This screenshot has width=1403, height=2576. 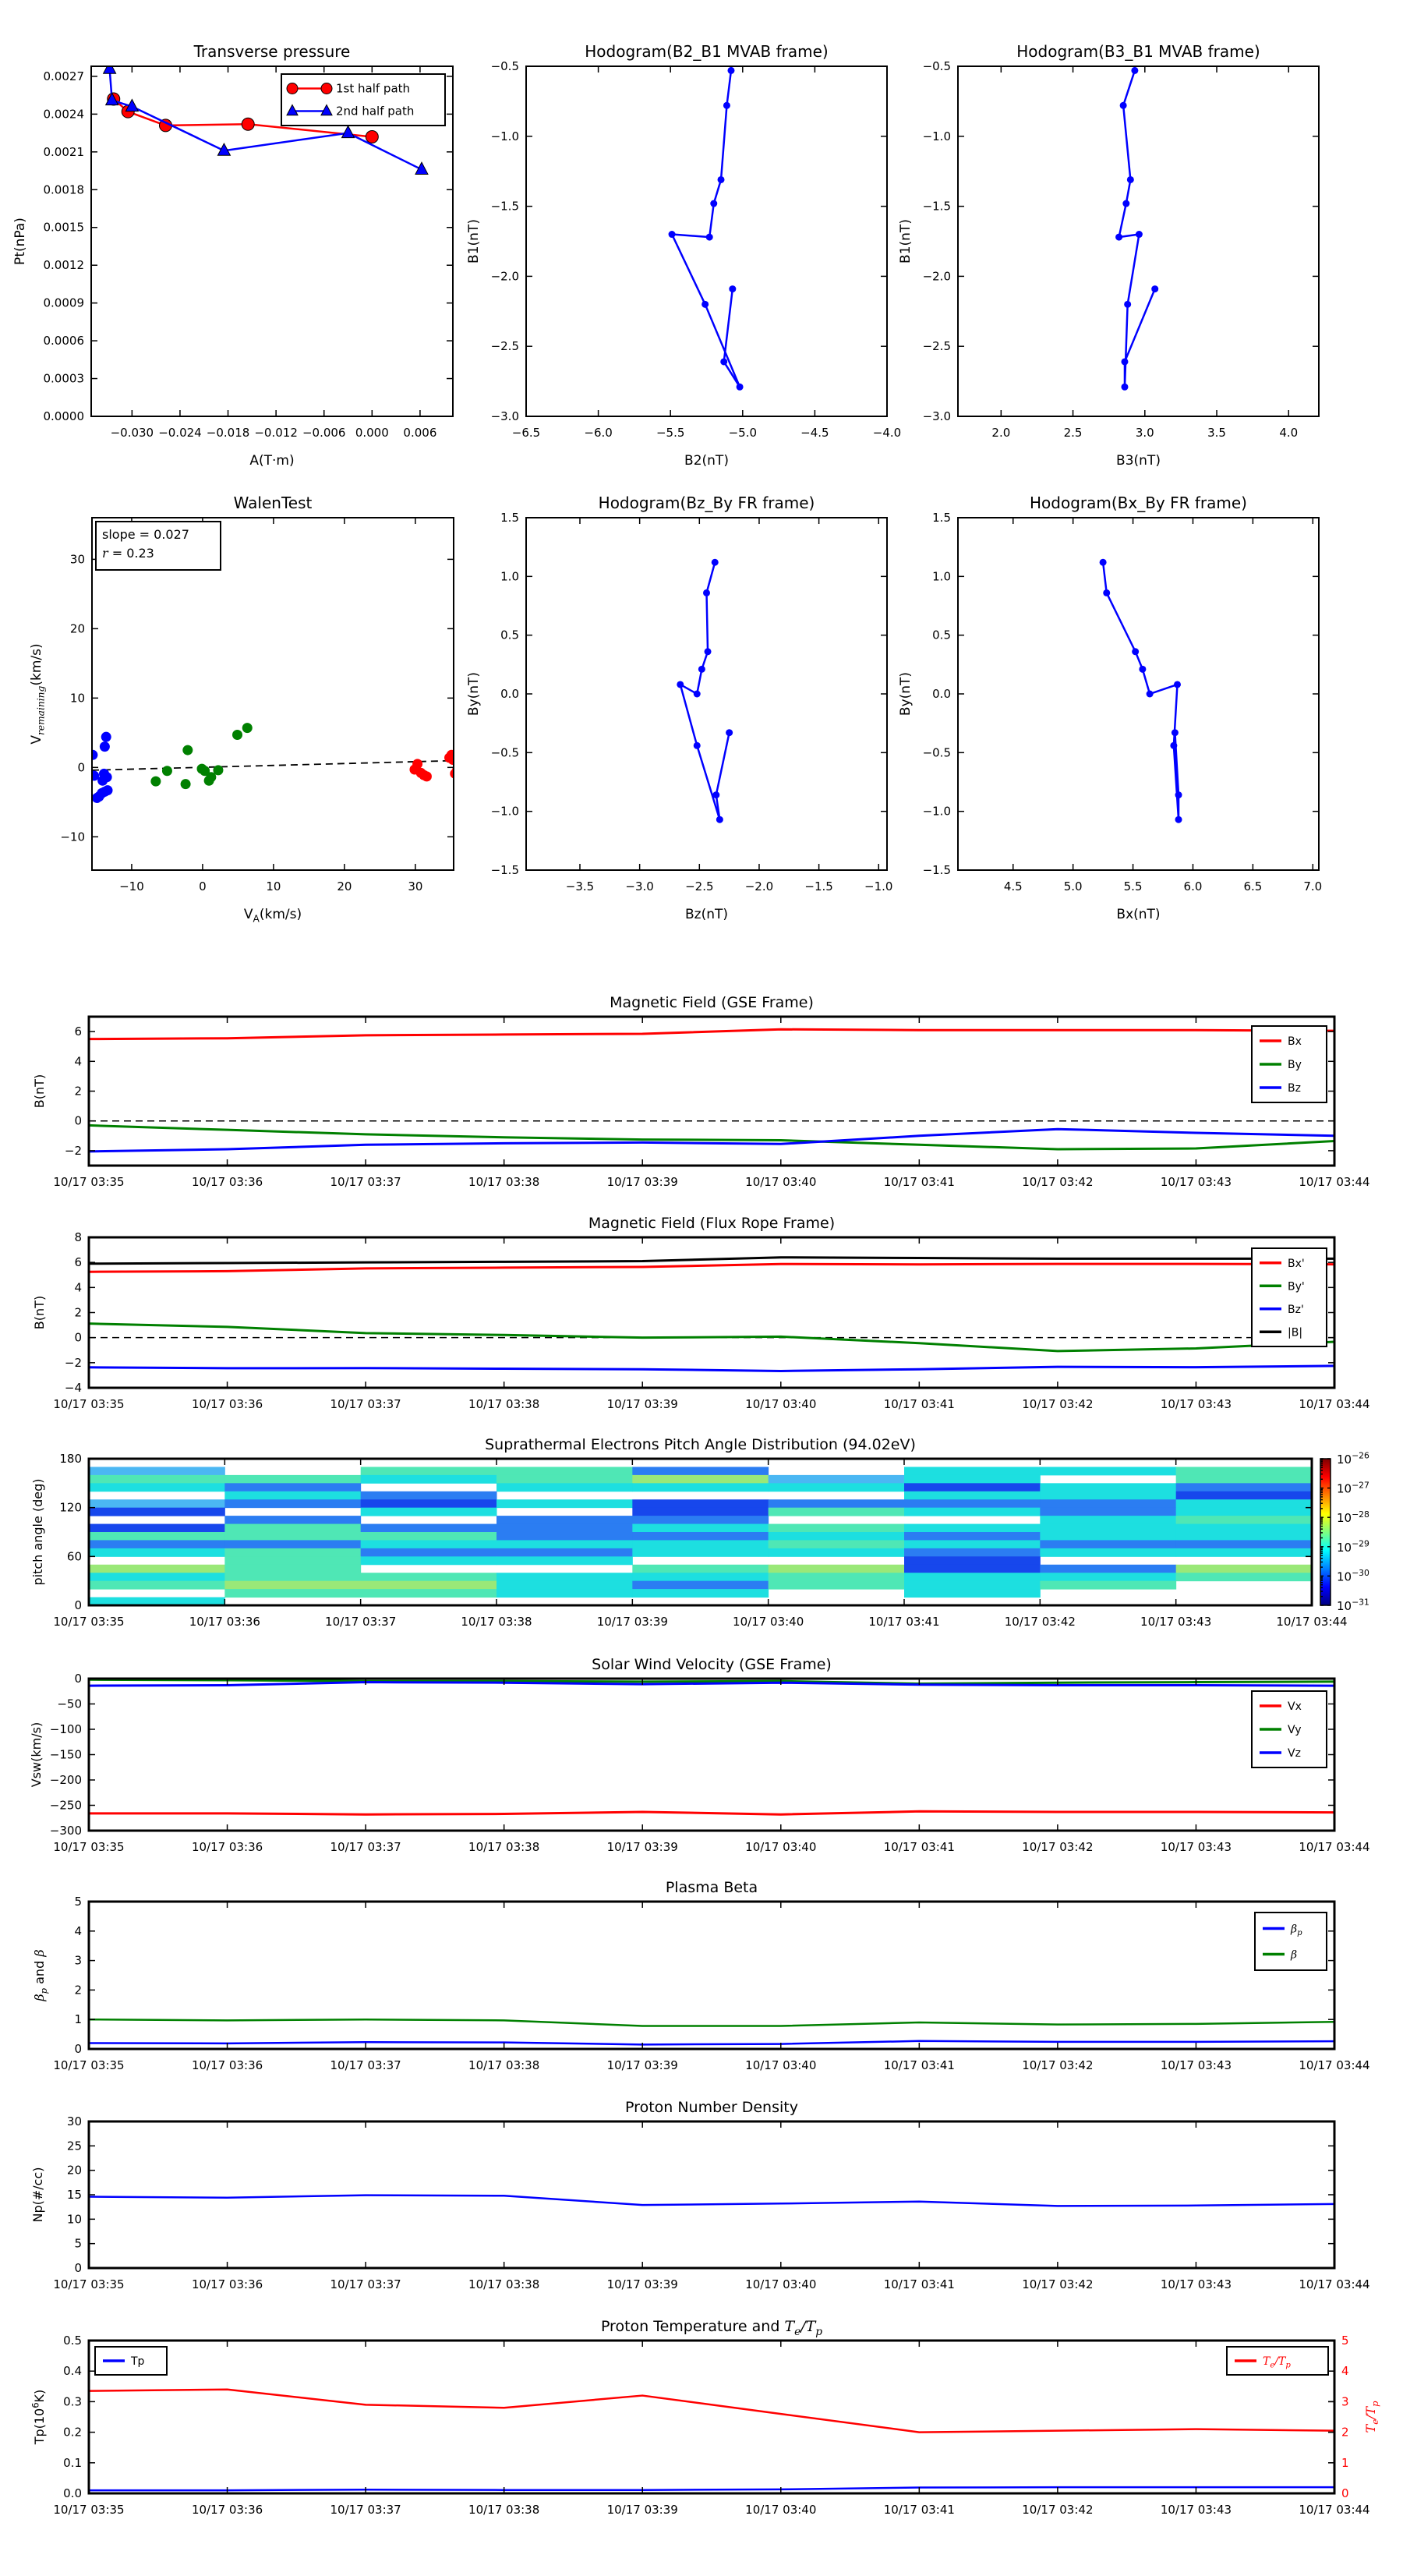 I want to click on legend-label: 1st half path, so click(x=373, y=89).